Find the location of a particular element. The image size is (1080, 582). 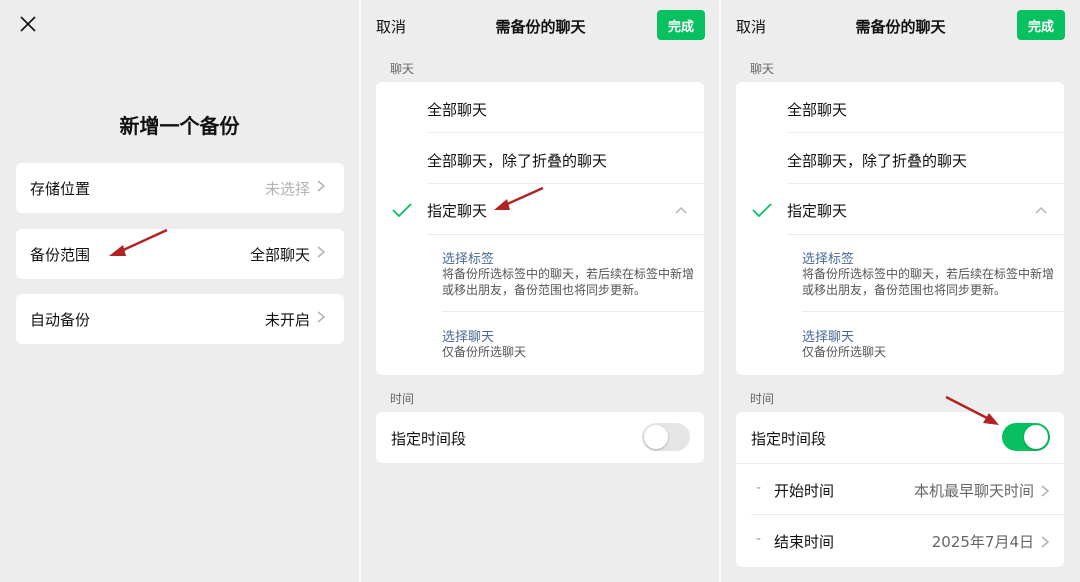

time-range-group: 指定时间段 is located at coordinates (540, 437).